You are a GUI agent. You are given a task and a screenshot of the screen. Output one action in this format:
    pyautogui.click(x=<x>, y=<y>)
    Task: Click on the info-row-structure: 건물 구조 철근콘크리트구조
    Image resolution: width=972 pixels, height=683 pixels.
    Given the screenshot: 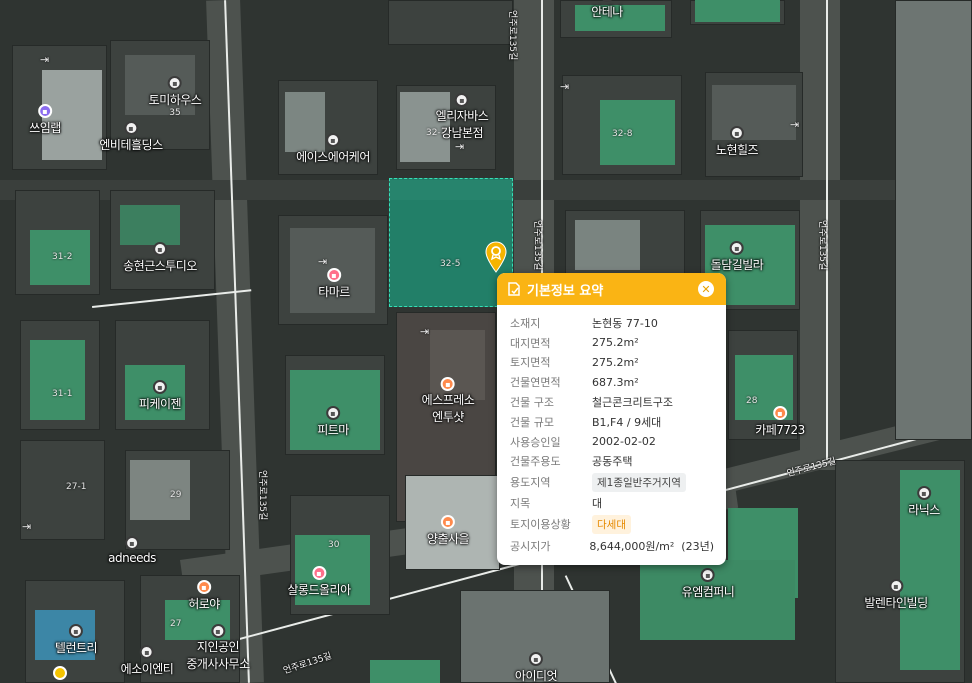 What is the action you would take?
    pyautogui.click(x=591, y=403)
    